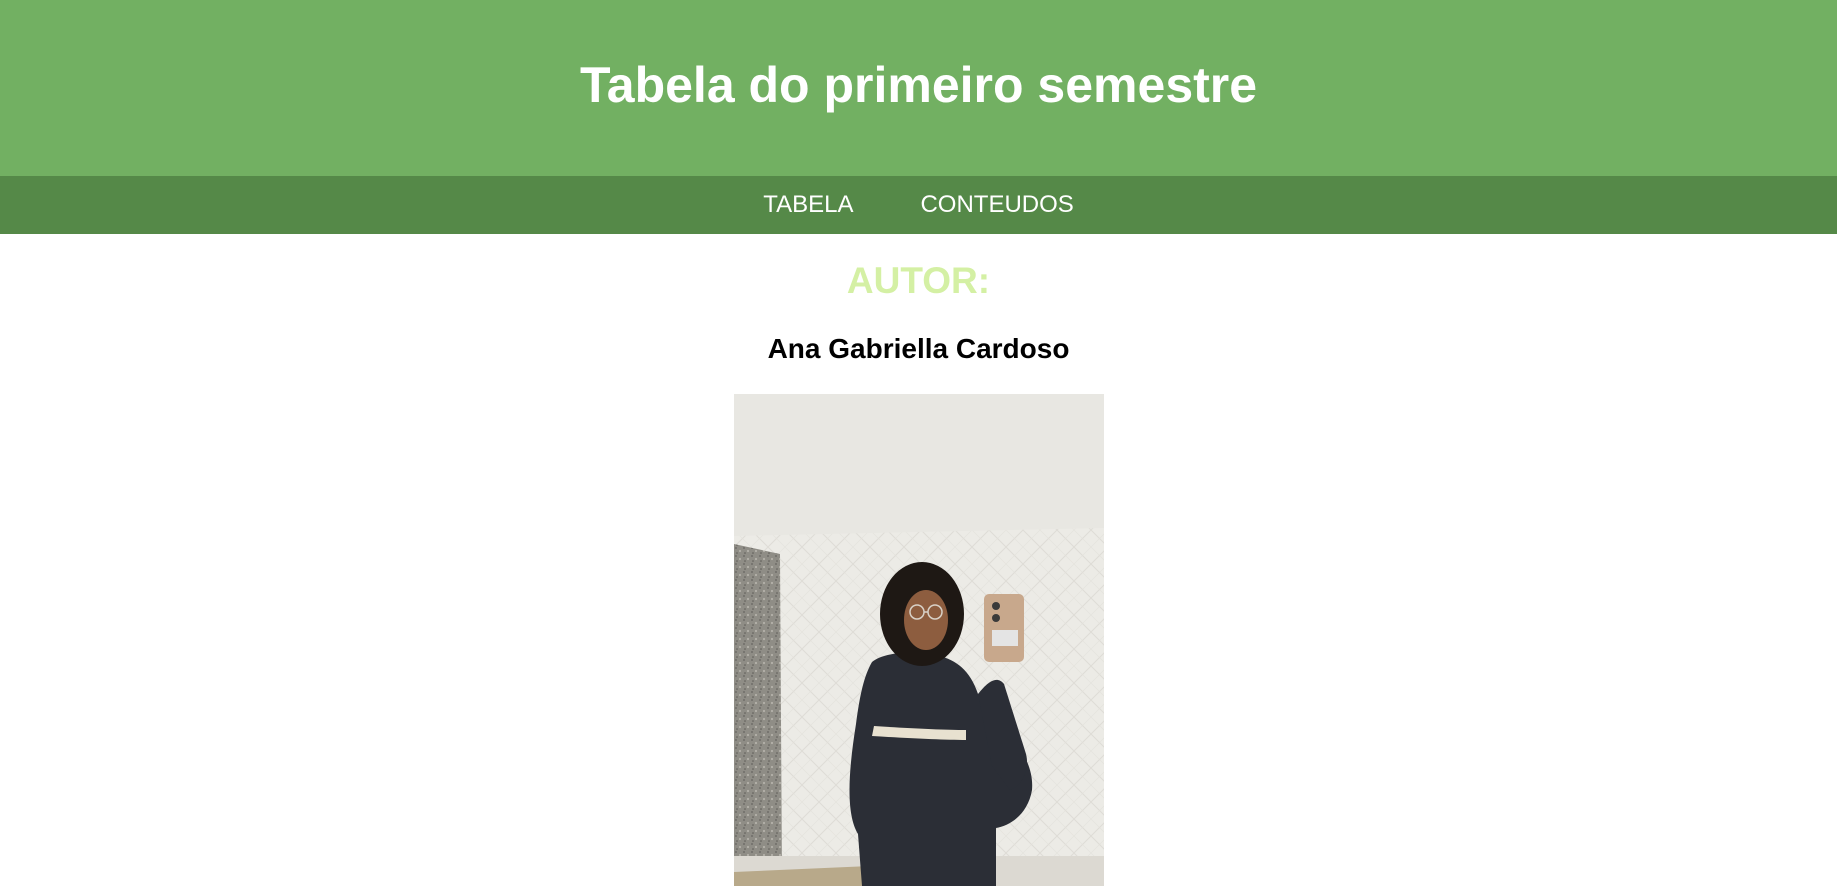  I want to click on page-title: Tabela do primeiro semestre, so click(918, 85).